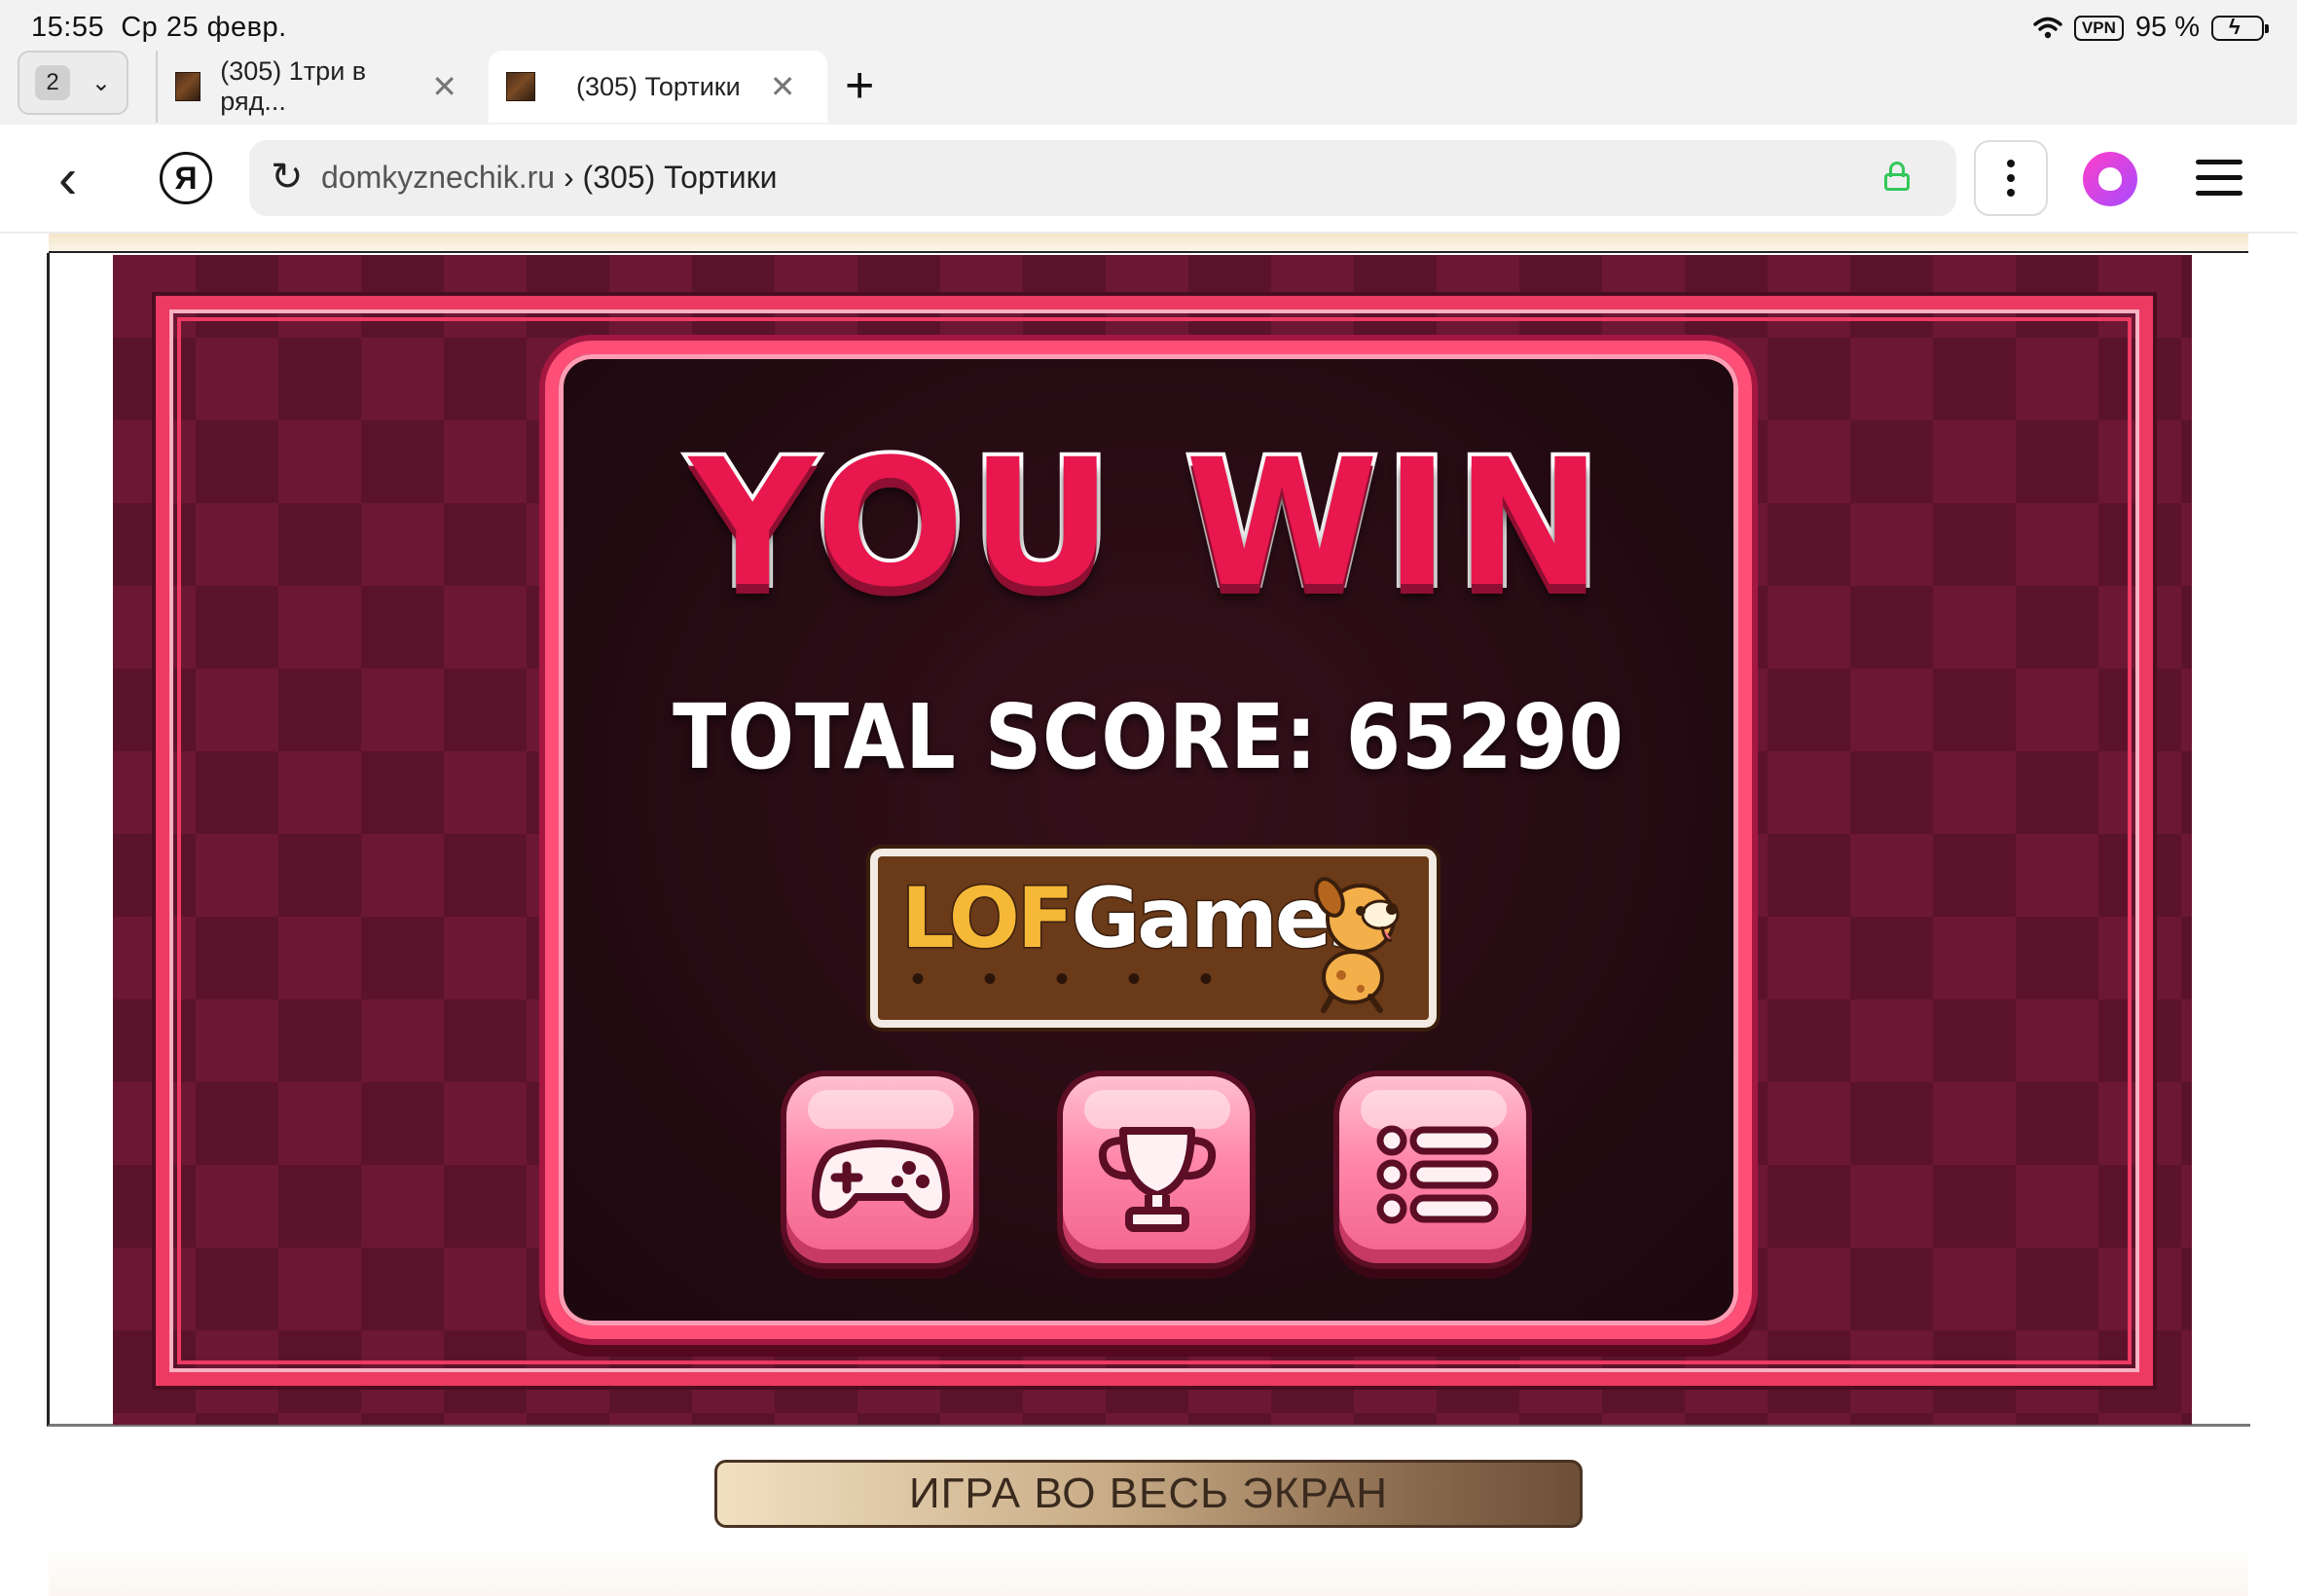  What do you see at coordinates (1485, 737) in the screenshot?
I see `score-value: 65290` at bounding box center [1485, 737].